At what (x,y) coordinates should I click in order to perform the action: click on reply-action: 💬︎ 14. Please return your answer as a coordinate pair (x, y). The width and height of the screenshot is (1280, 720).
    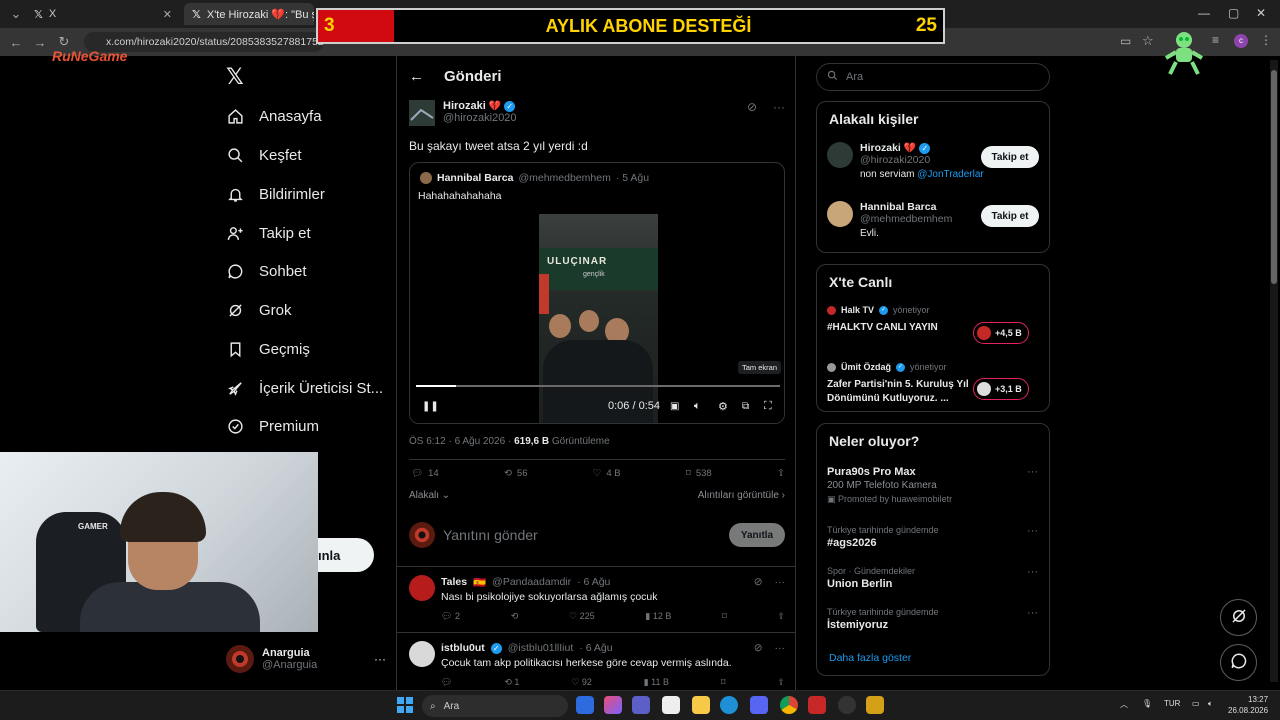
    Looking at the image, I should click on (425, 473).